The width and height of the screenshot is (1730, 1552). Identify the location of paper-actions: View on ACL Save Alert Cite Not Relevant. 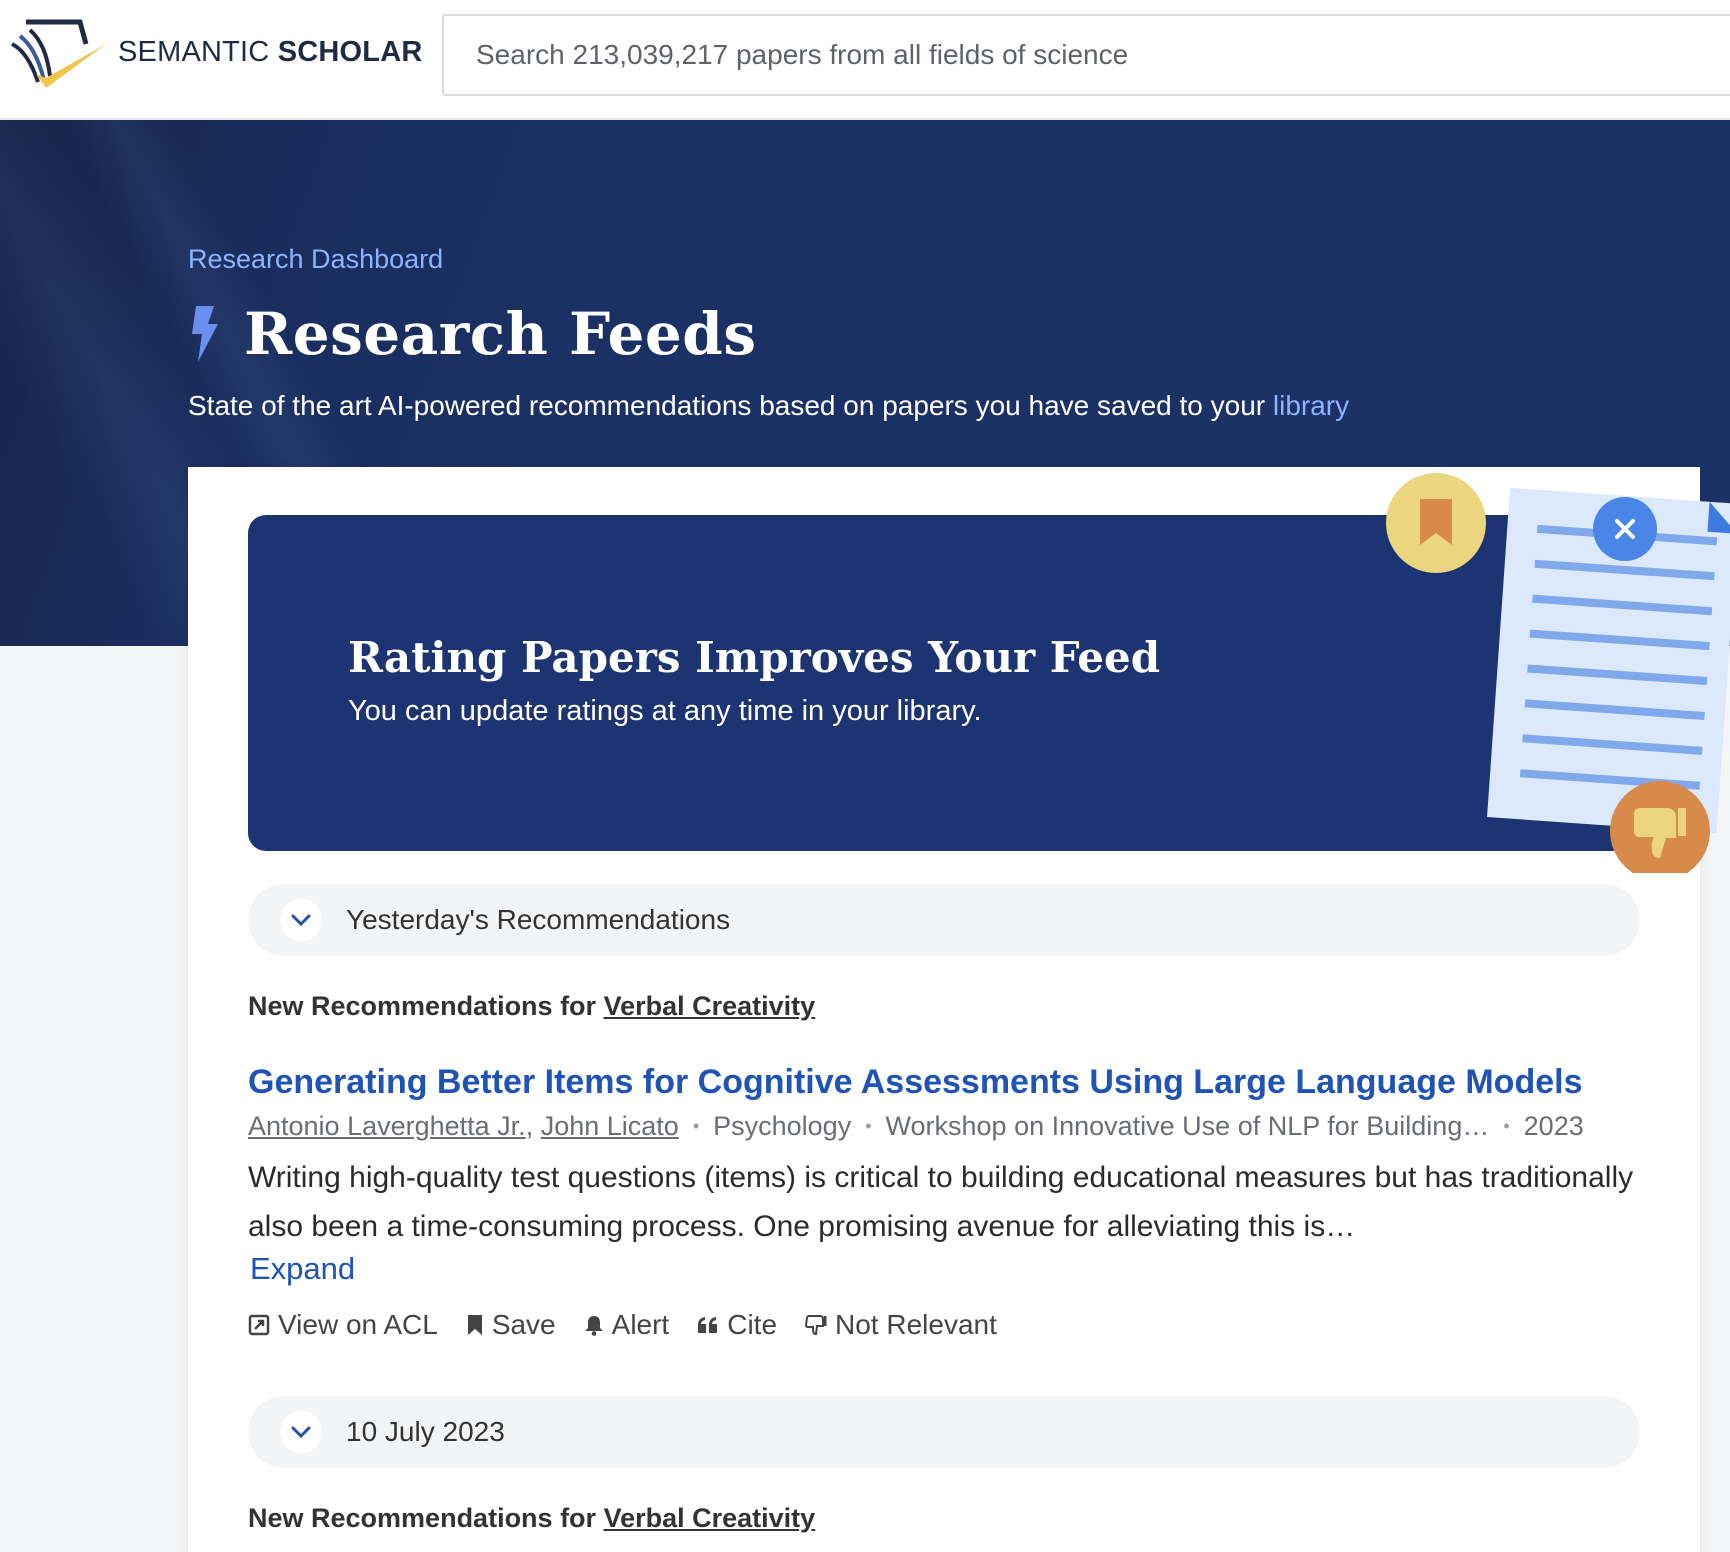
(636, 1325).